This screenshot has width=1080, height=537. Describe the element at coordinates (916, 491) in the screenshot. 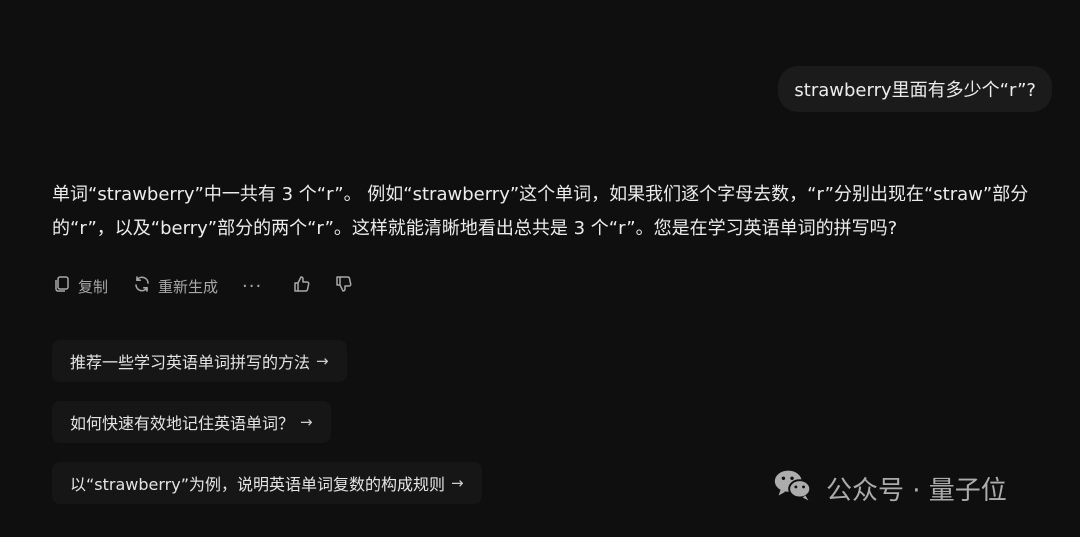

I see `watermark-text: 公众号 · 量子位` at that location.